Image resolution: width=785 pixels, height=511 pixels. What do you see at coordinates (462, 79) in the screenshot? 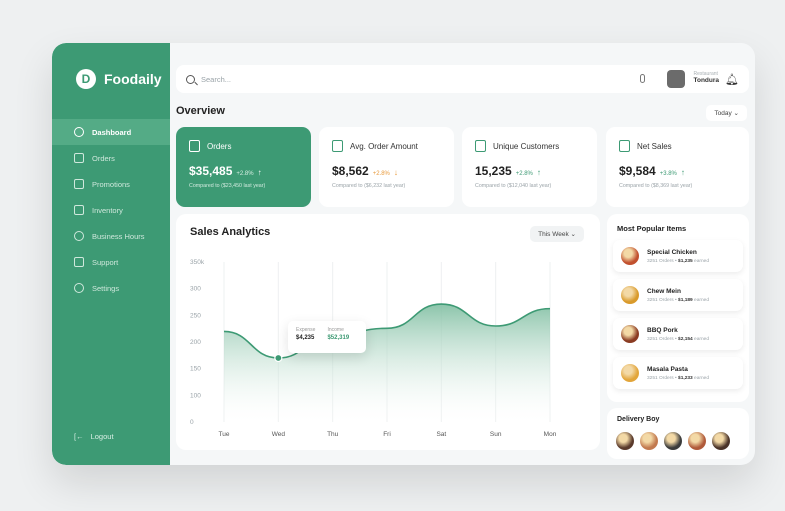
I see `search-bar: Search... Restaurant Tondura 🔔︎` at bounding box center [462, 79].